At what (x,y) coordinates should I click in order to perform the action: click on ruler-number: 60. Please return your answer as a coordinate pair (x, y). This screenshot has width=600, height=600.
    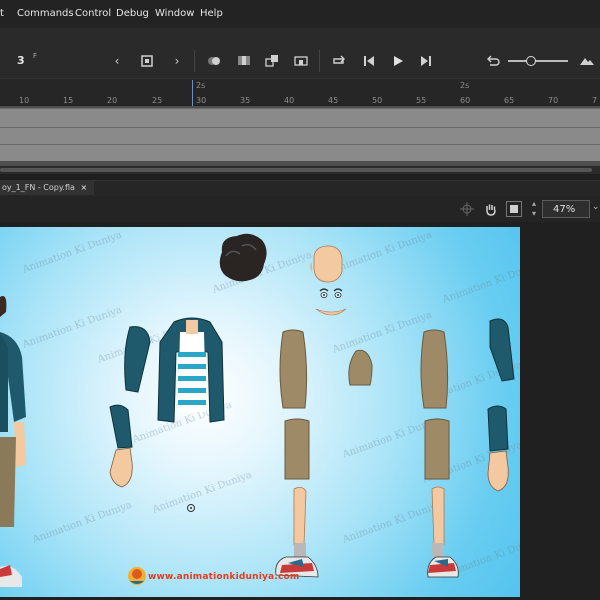
    Looking at the image, I should click on (465, 100).